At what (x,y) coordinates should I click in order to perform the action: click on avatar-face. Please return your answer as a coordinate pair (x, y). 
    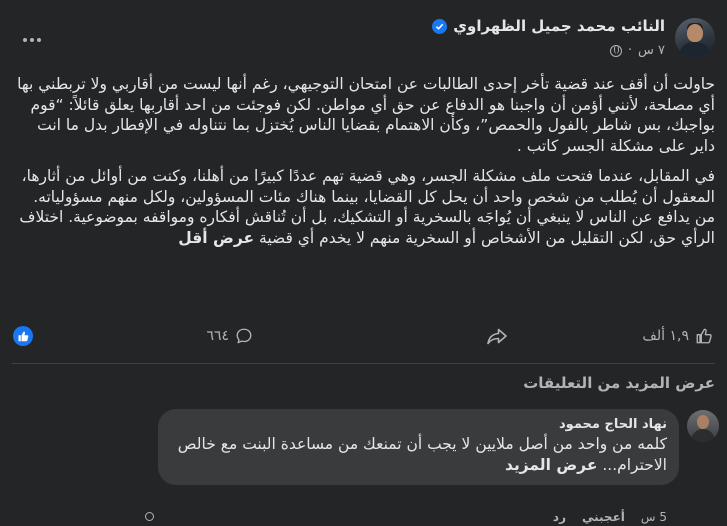
    Looking at the image, I should click on (695, 33).